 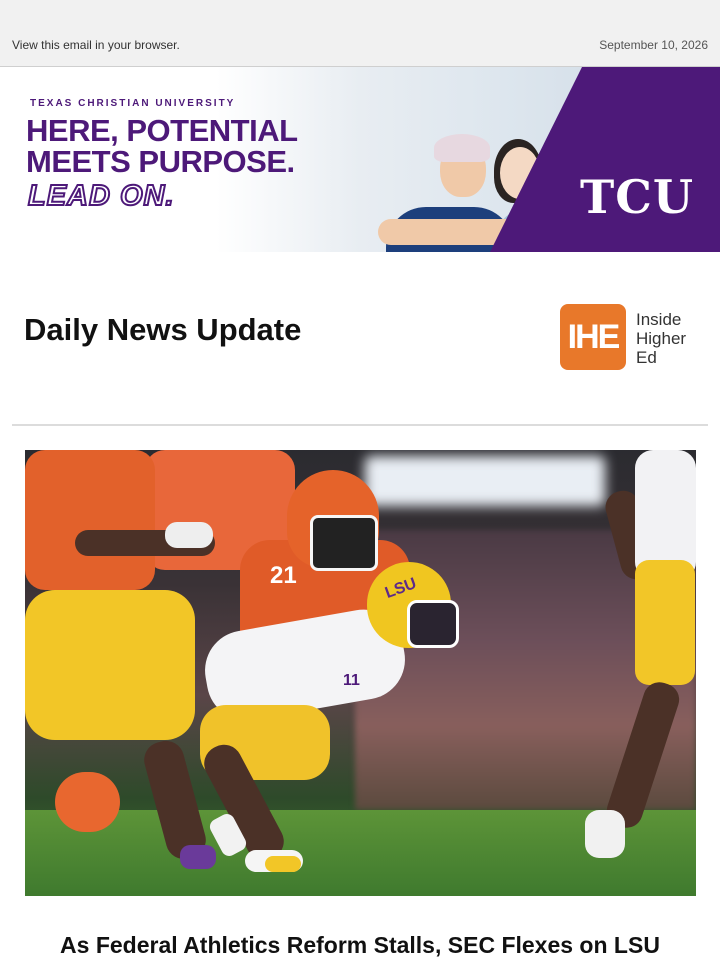 What do you see at coordinates (433, 624) in the screenshot?
I see `lsu-helmet-facemask` at bounding box center [433, 624].